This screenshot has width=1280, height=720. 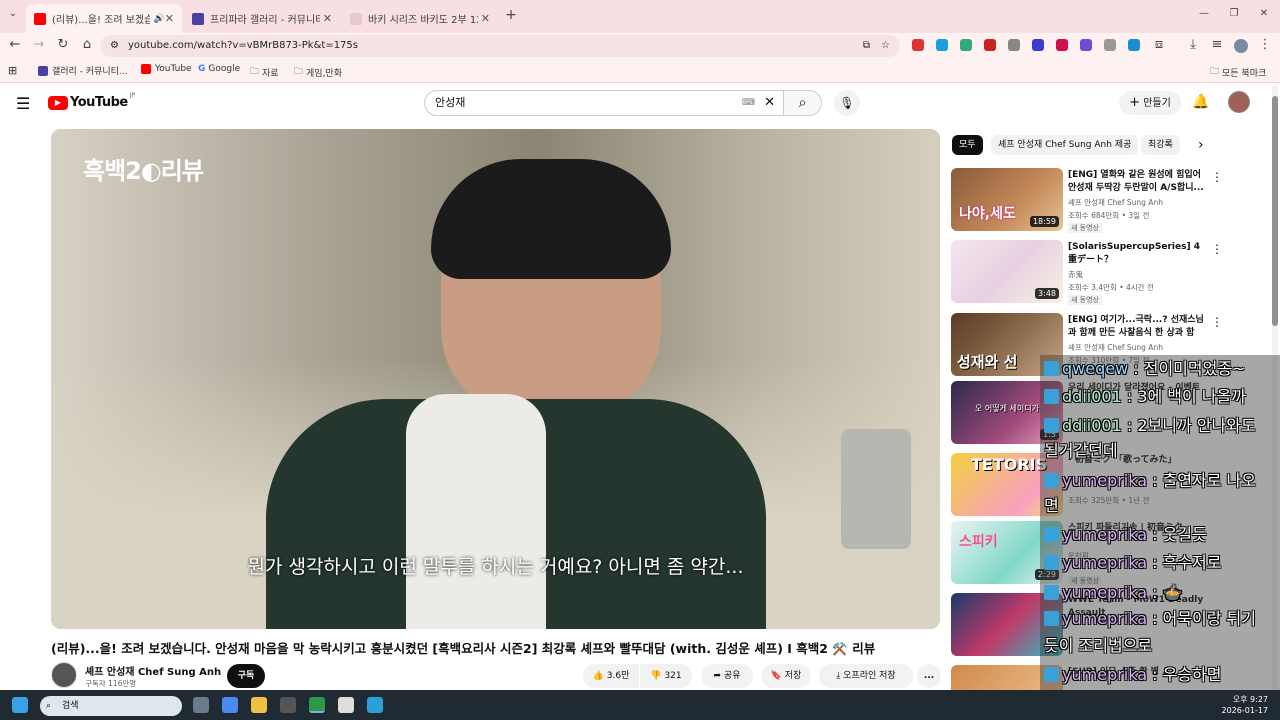 What do you see at coordinates (847, 103) in the screenshot?
I see `voice-search-button: 🎙` at bounding box center [847, 103].